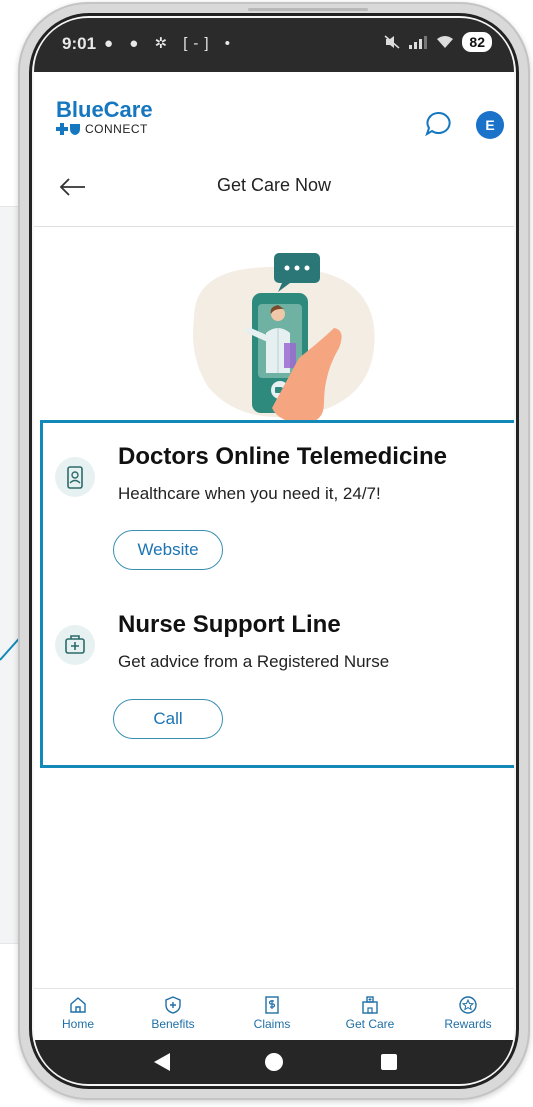  Describe the element at coordinates (162, 1062) in the screenshot. I see `system-back-icon` at that location.